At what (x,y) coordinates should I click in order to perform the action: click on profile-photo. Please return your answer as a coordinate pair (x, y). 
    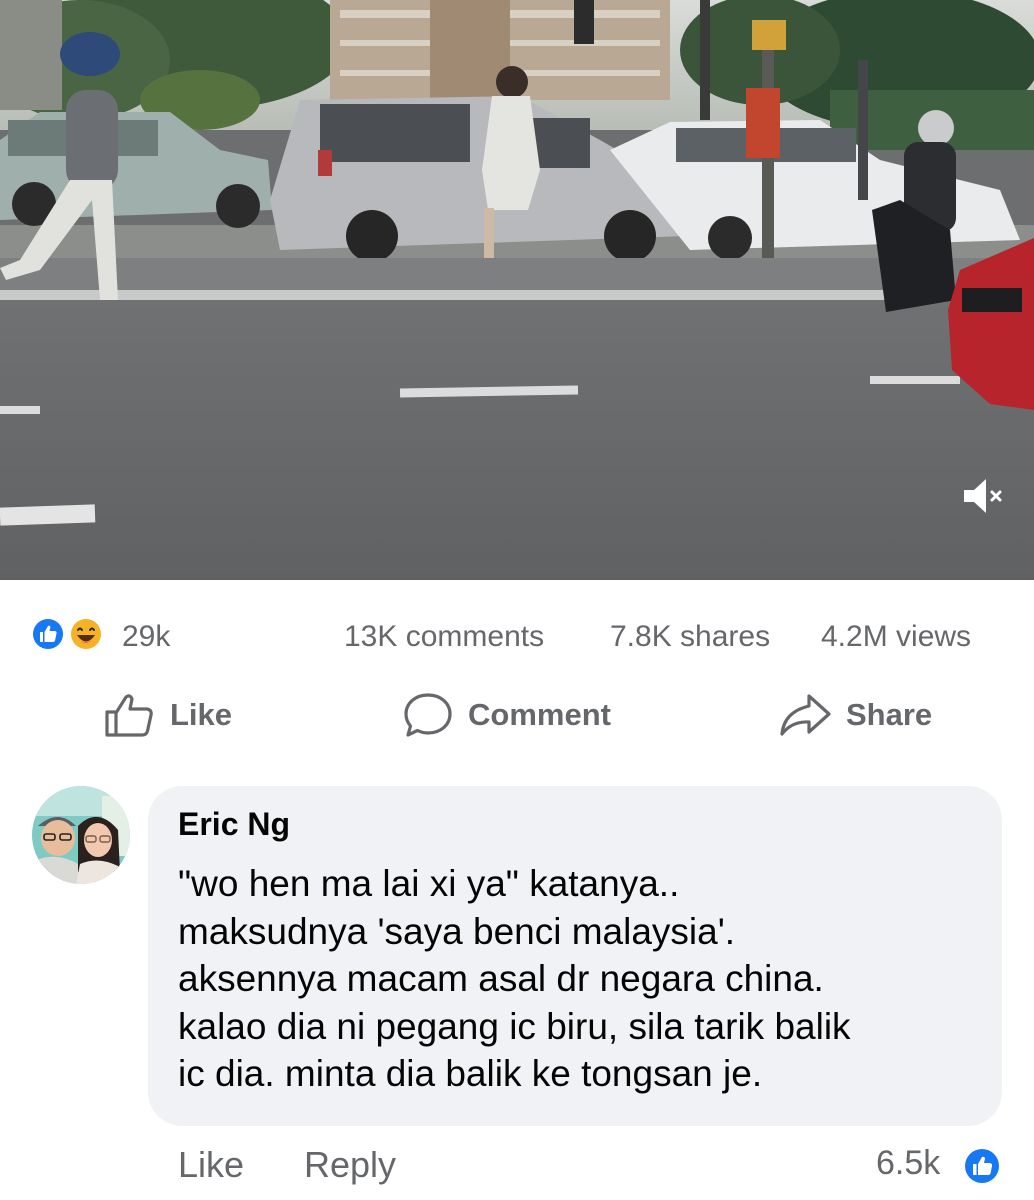
    Looking at the image, I should click on (81, 835).